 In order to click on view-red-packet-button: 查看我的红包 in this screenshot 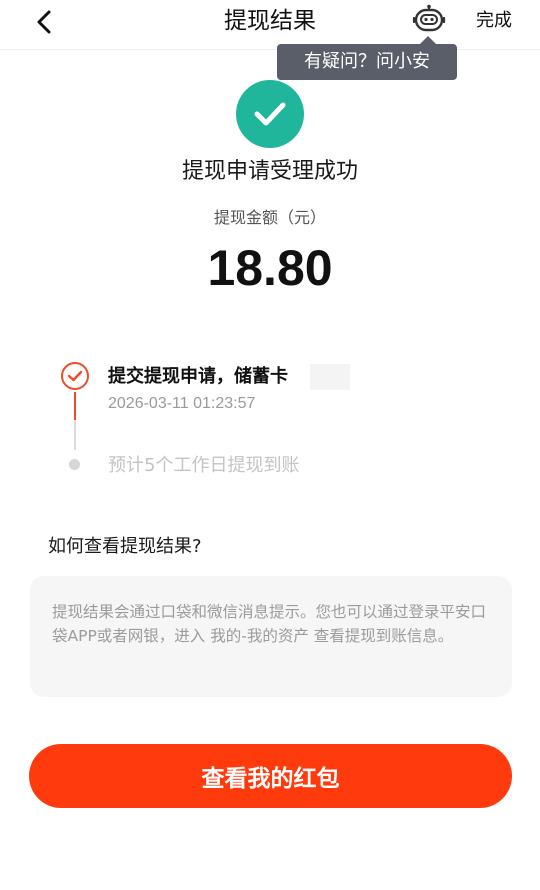, I will do `click(270, 776)`.